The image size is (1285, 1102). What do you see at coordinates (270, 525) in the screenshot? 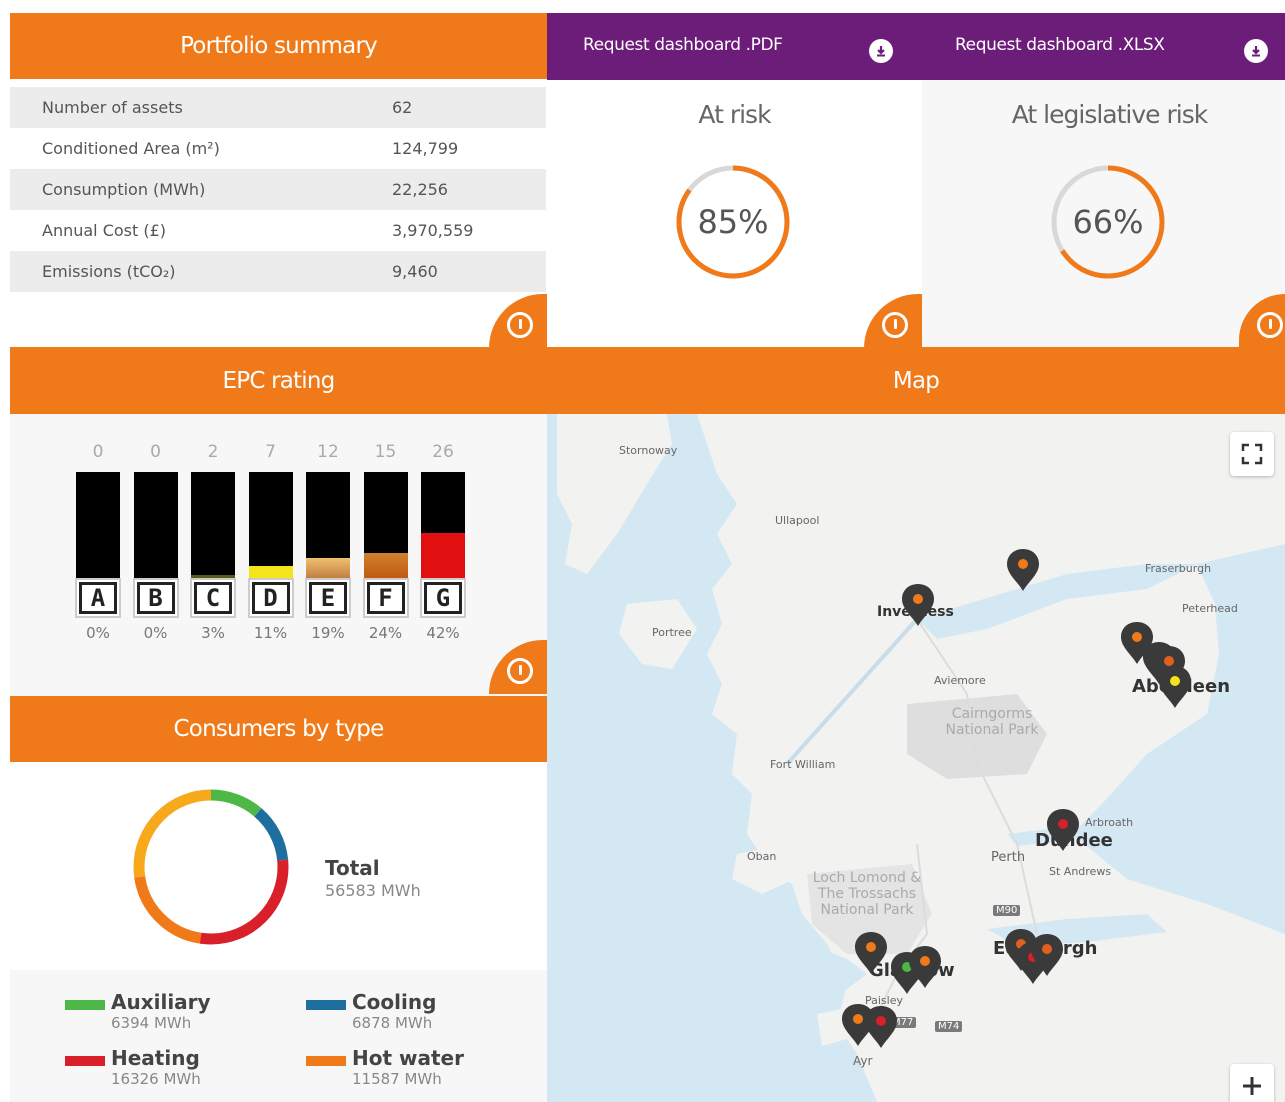
I see `epc-bar-d` at bounding box center [270, 525].